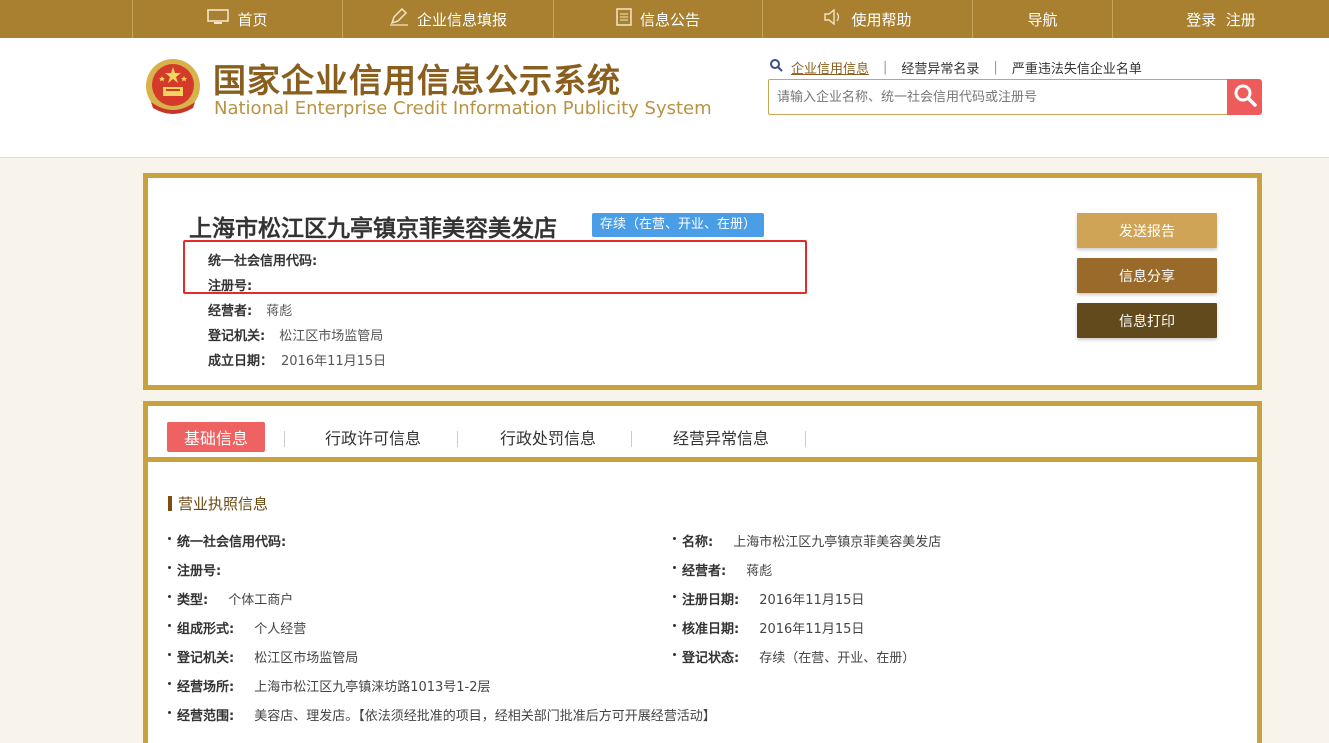 The width and height of the screenshot is (1329, 743). I want to click on field-label: 注册日期:, so click(711, 600).